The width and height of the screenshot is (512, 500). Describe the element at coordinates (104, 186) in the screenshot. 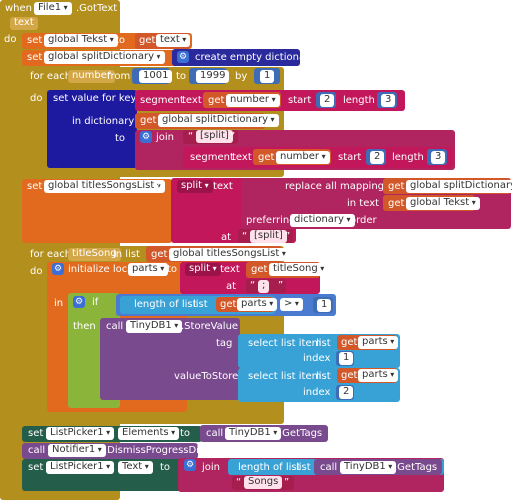

I see `var-dropdown: global titlesSongsList` at that location.